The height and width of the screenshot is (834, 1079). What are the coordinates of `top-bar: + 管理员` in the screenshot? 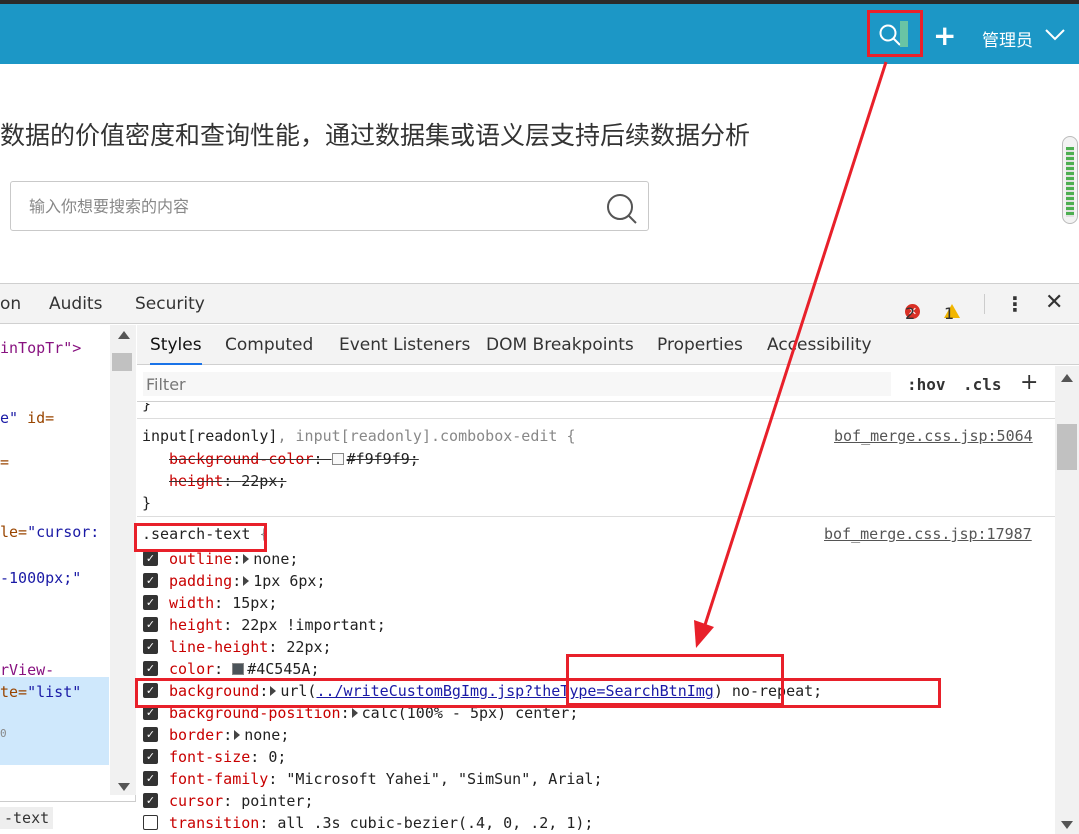 It's located at (539, 32).